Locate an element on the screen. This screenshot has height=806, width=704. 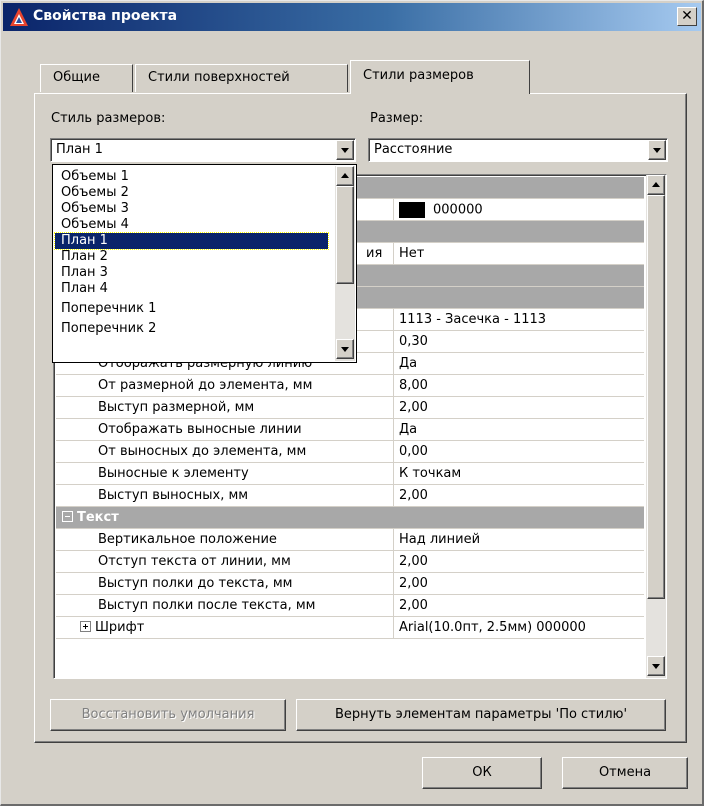
property-row: Выносные к элементу К точкам is located at coordinates (350, 474).